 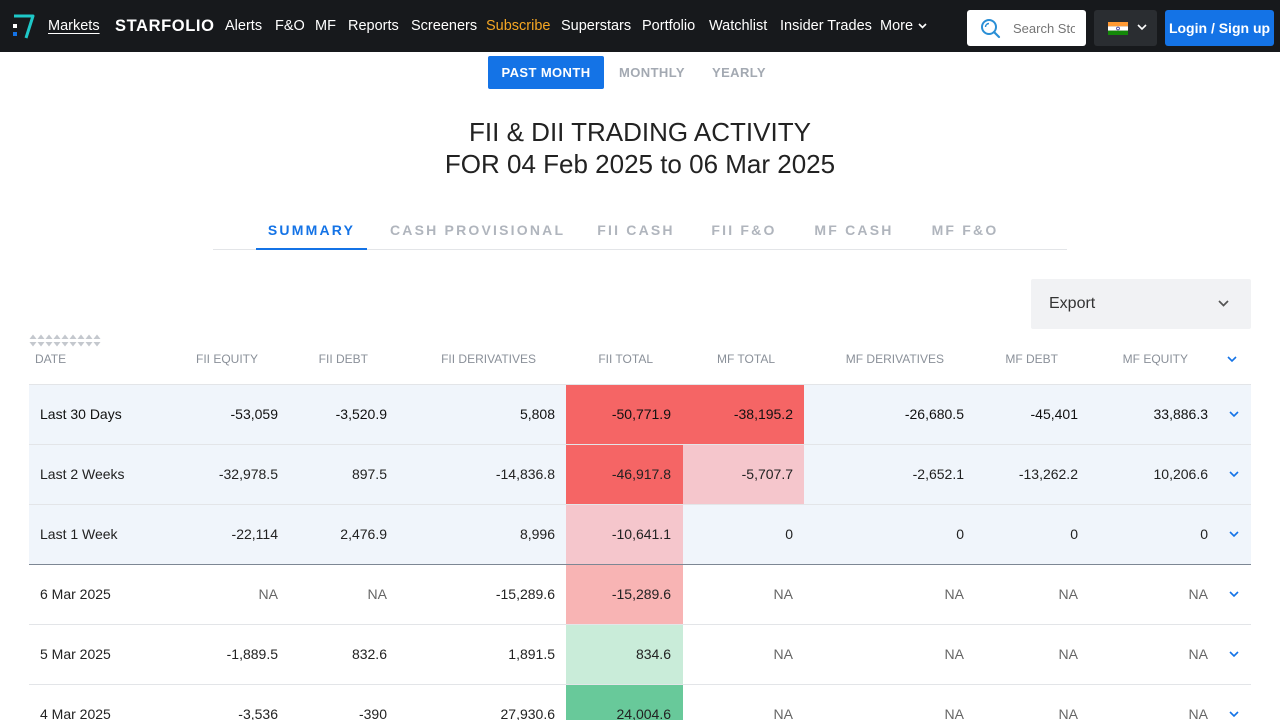 What do you see at coordinates (1155, 359) in the screenshot?
I see `column-header-mf-equity: MF EQUITY` at bounding box center [1155, 359].